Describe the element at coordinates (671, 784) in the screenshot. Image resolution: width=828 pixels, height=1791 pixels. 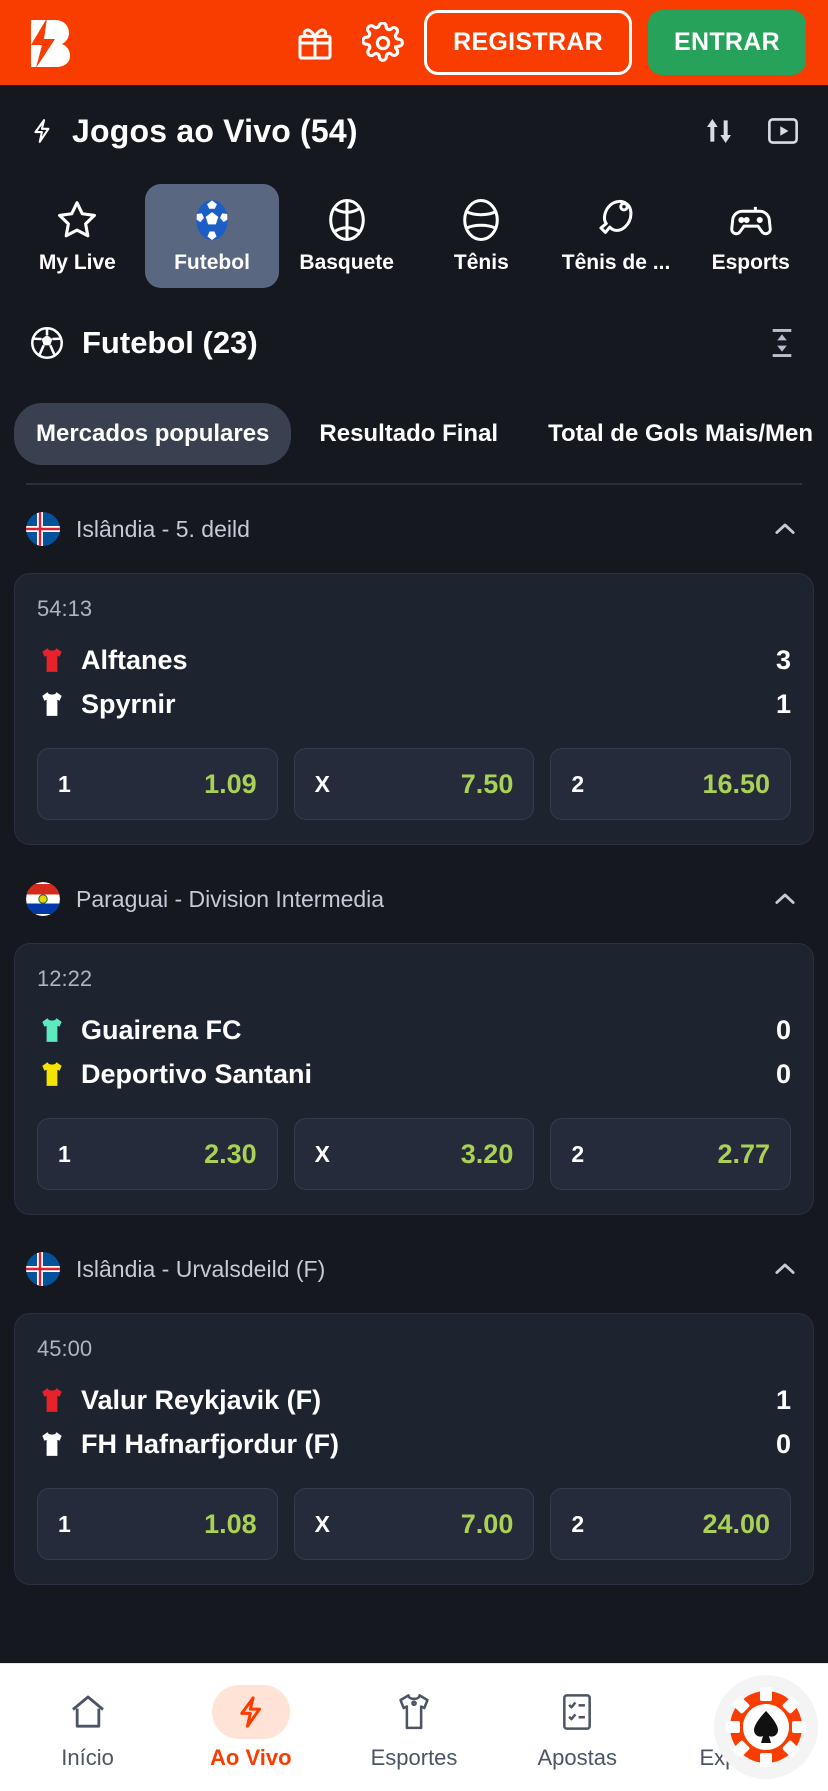
I see `odd-button-away: 2 16.50` at that location.